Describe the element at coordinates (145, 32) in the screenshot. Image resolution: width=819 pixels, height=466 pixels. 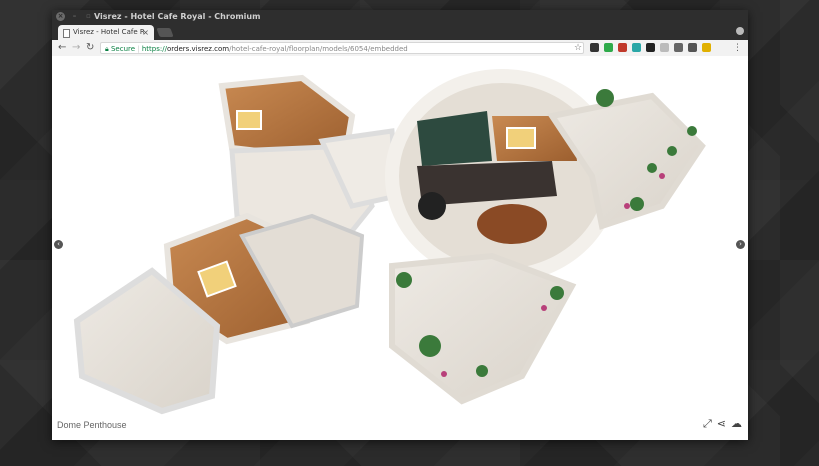
I see `tab-close-icon: ×` at that location.